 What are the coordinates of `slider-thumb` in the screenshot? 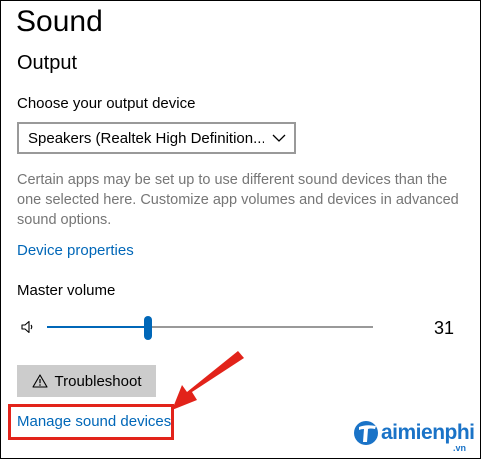 It's located at (148, 328).